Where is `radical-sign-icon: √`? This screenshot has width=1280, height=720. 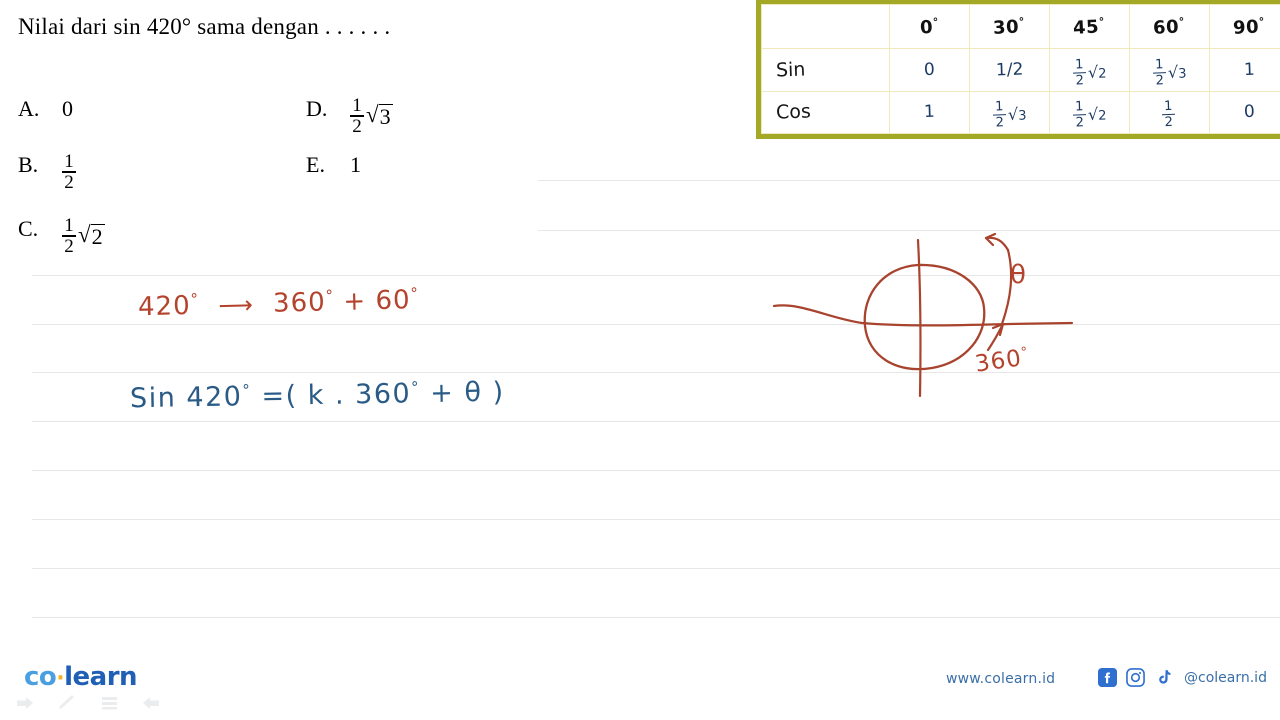 radical-sign-icon: √ is located at coordinates (372, 115).